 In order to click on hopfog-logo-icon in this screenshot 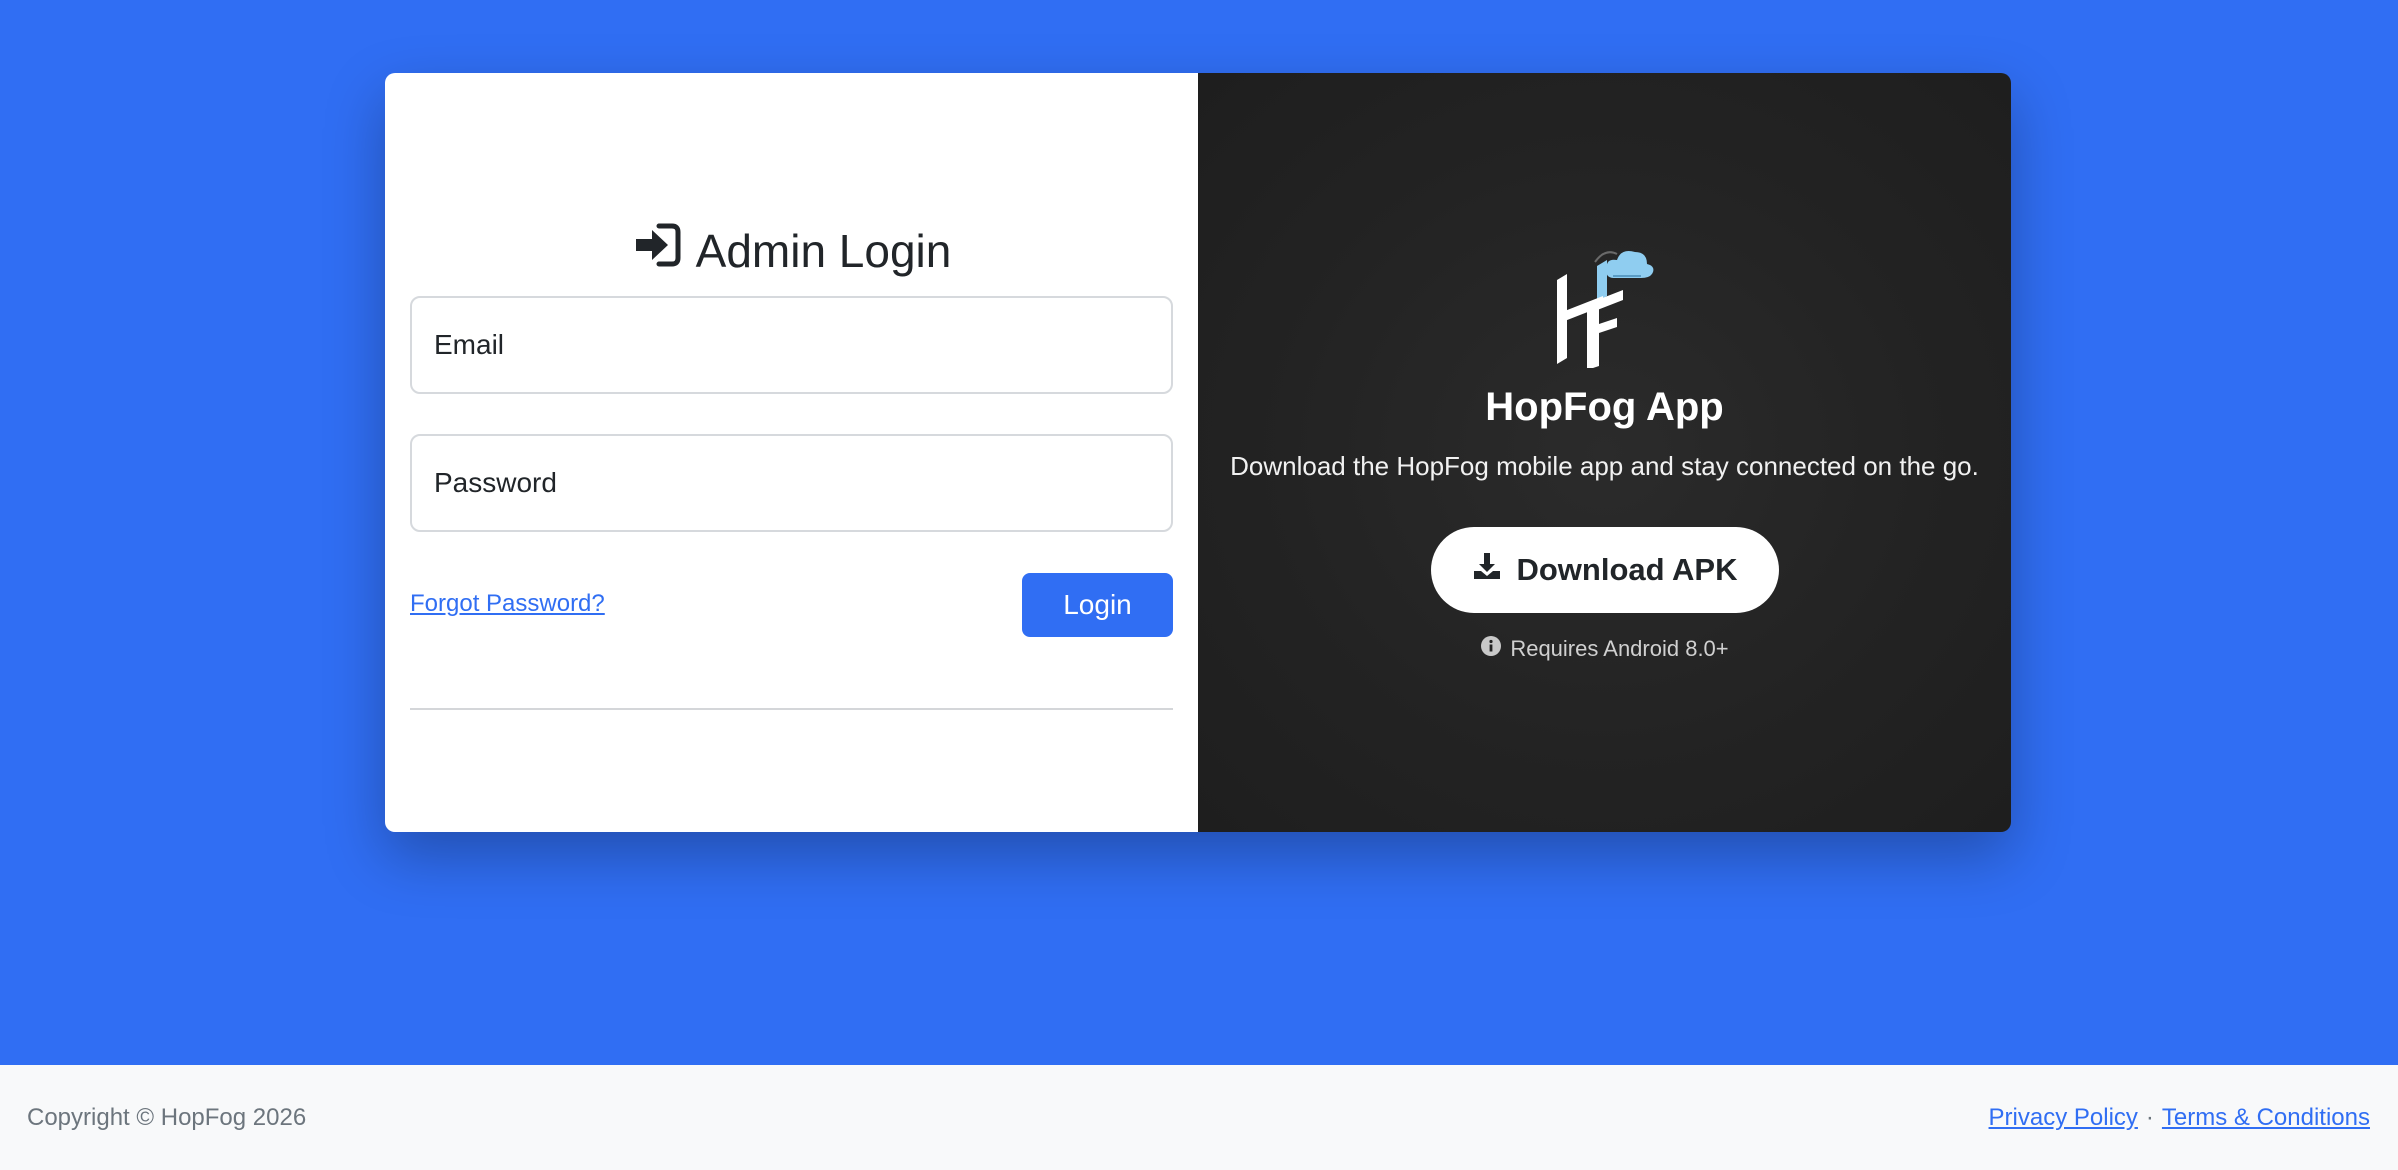, I will do `click(1605, 304)`.